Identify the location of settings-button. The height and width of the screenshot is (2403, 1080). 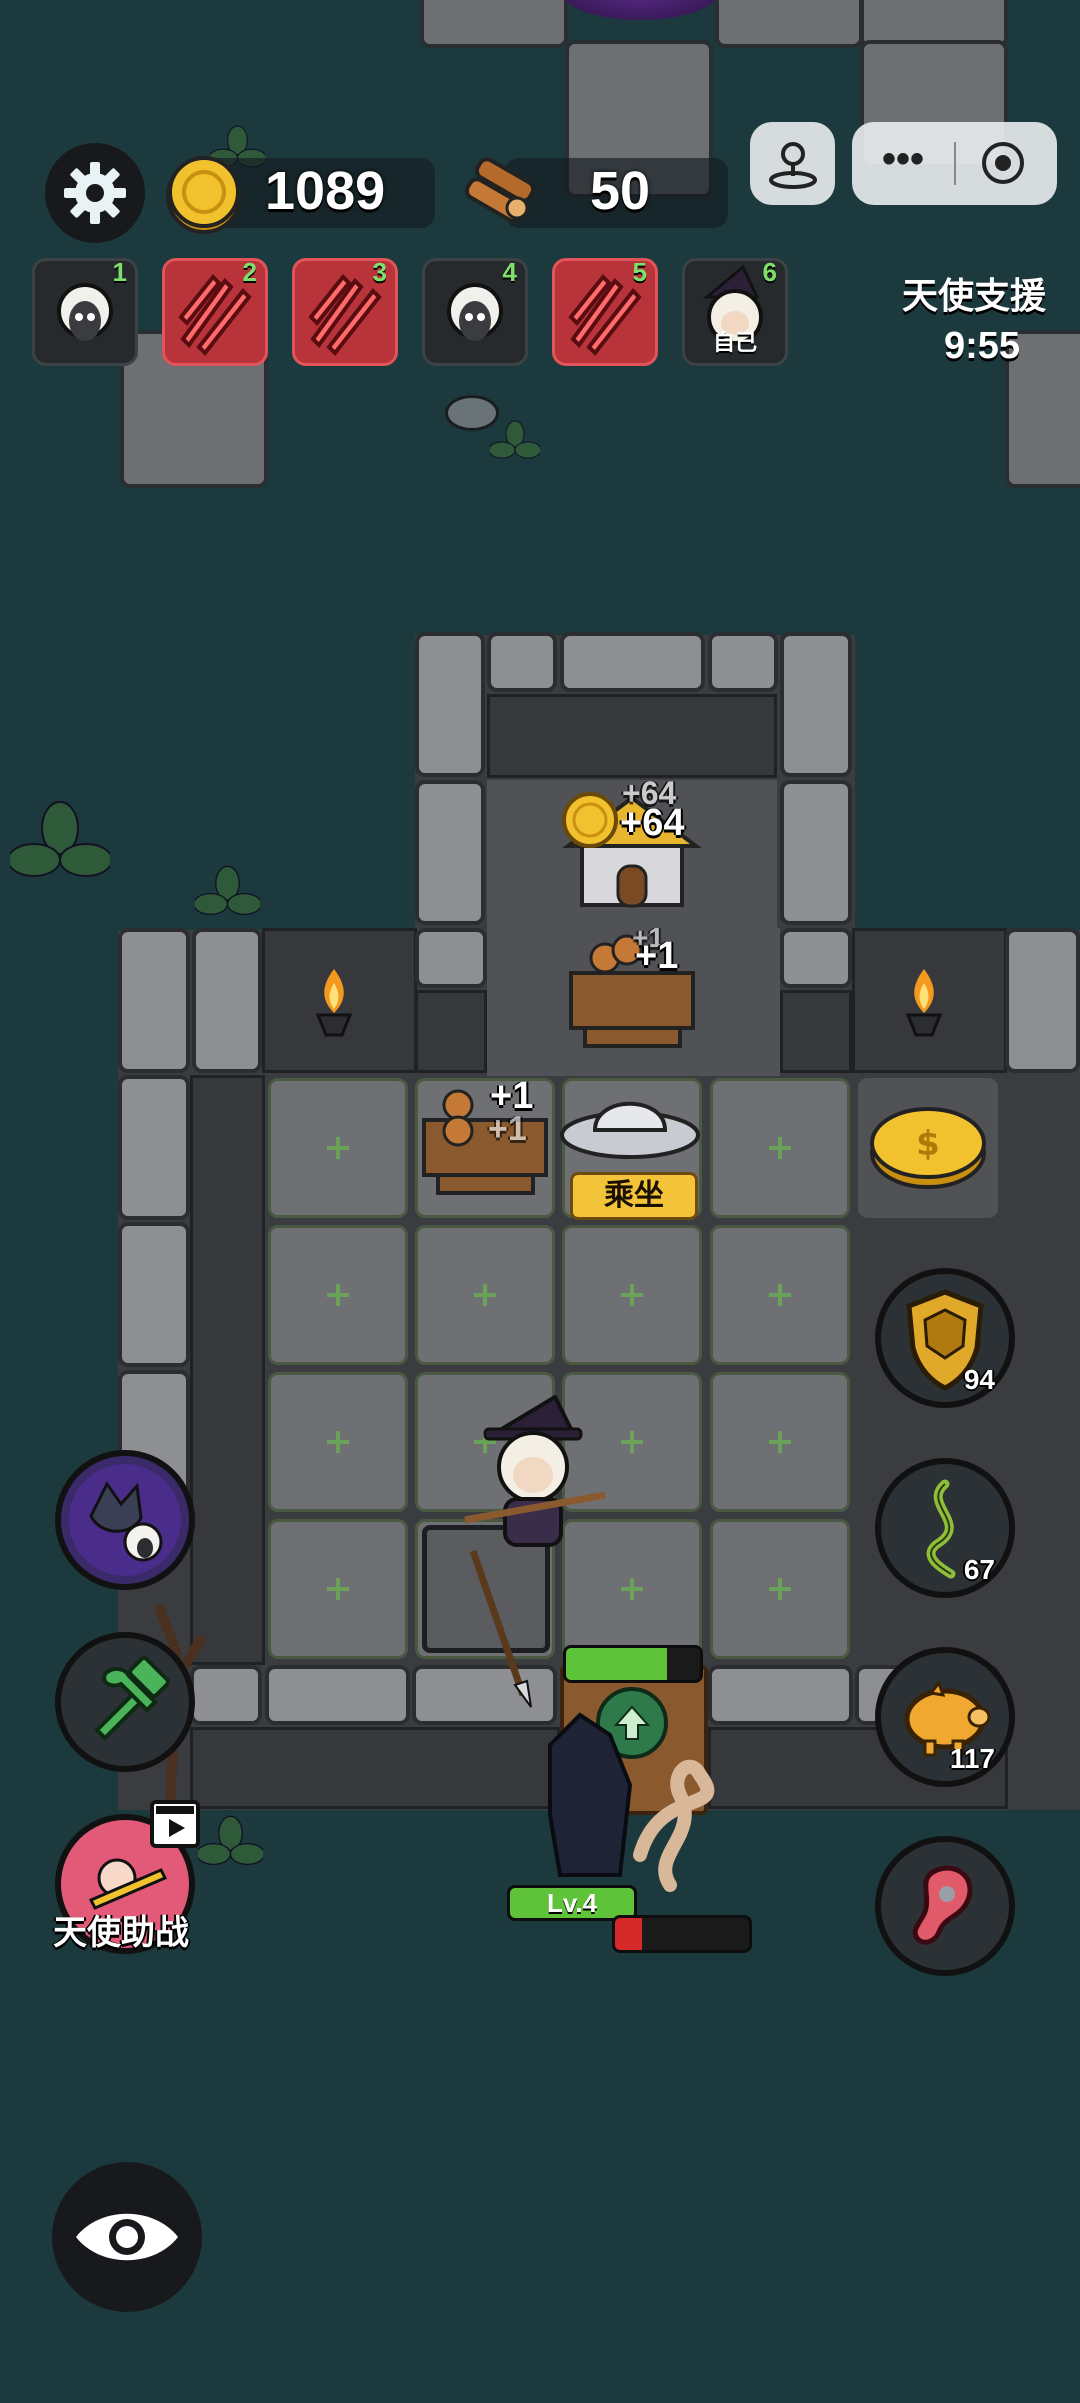
(95, 193).